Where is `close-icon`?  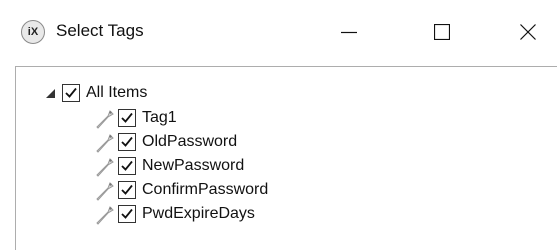
close-icon is located at coordinates (528, 32).